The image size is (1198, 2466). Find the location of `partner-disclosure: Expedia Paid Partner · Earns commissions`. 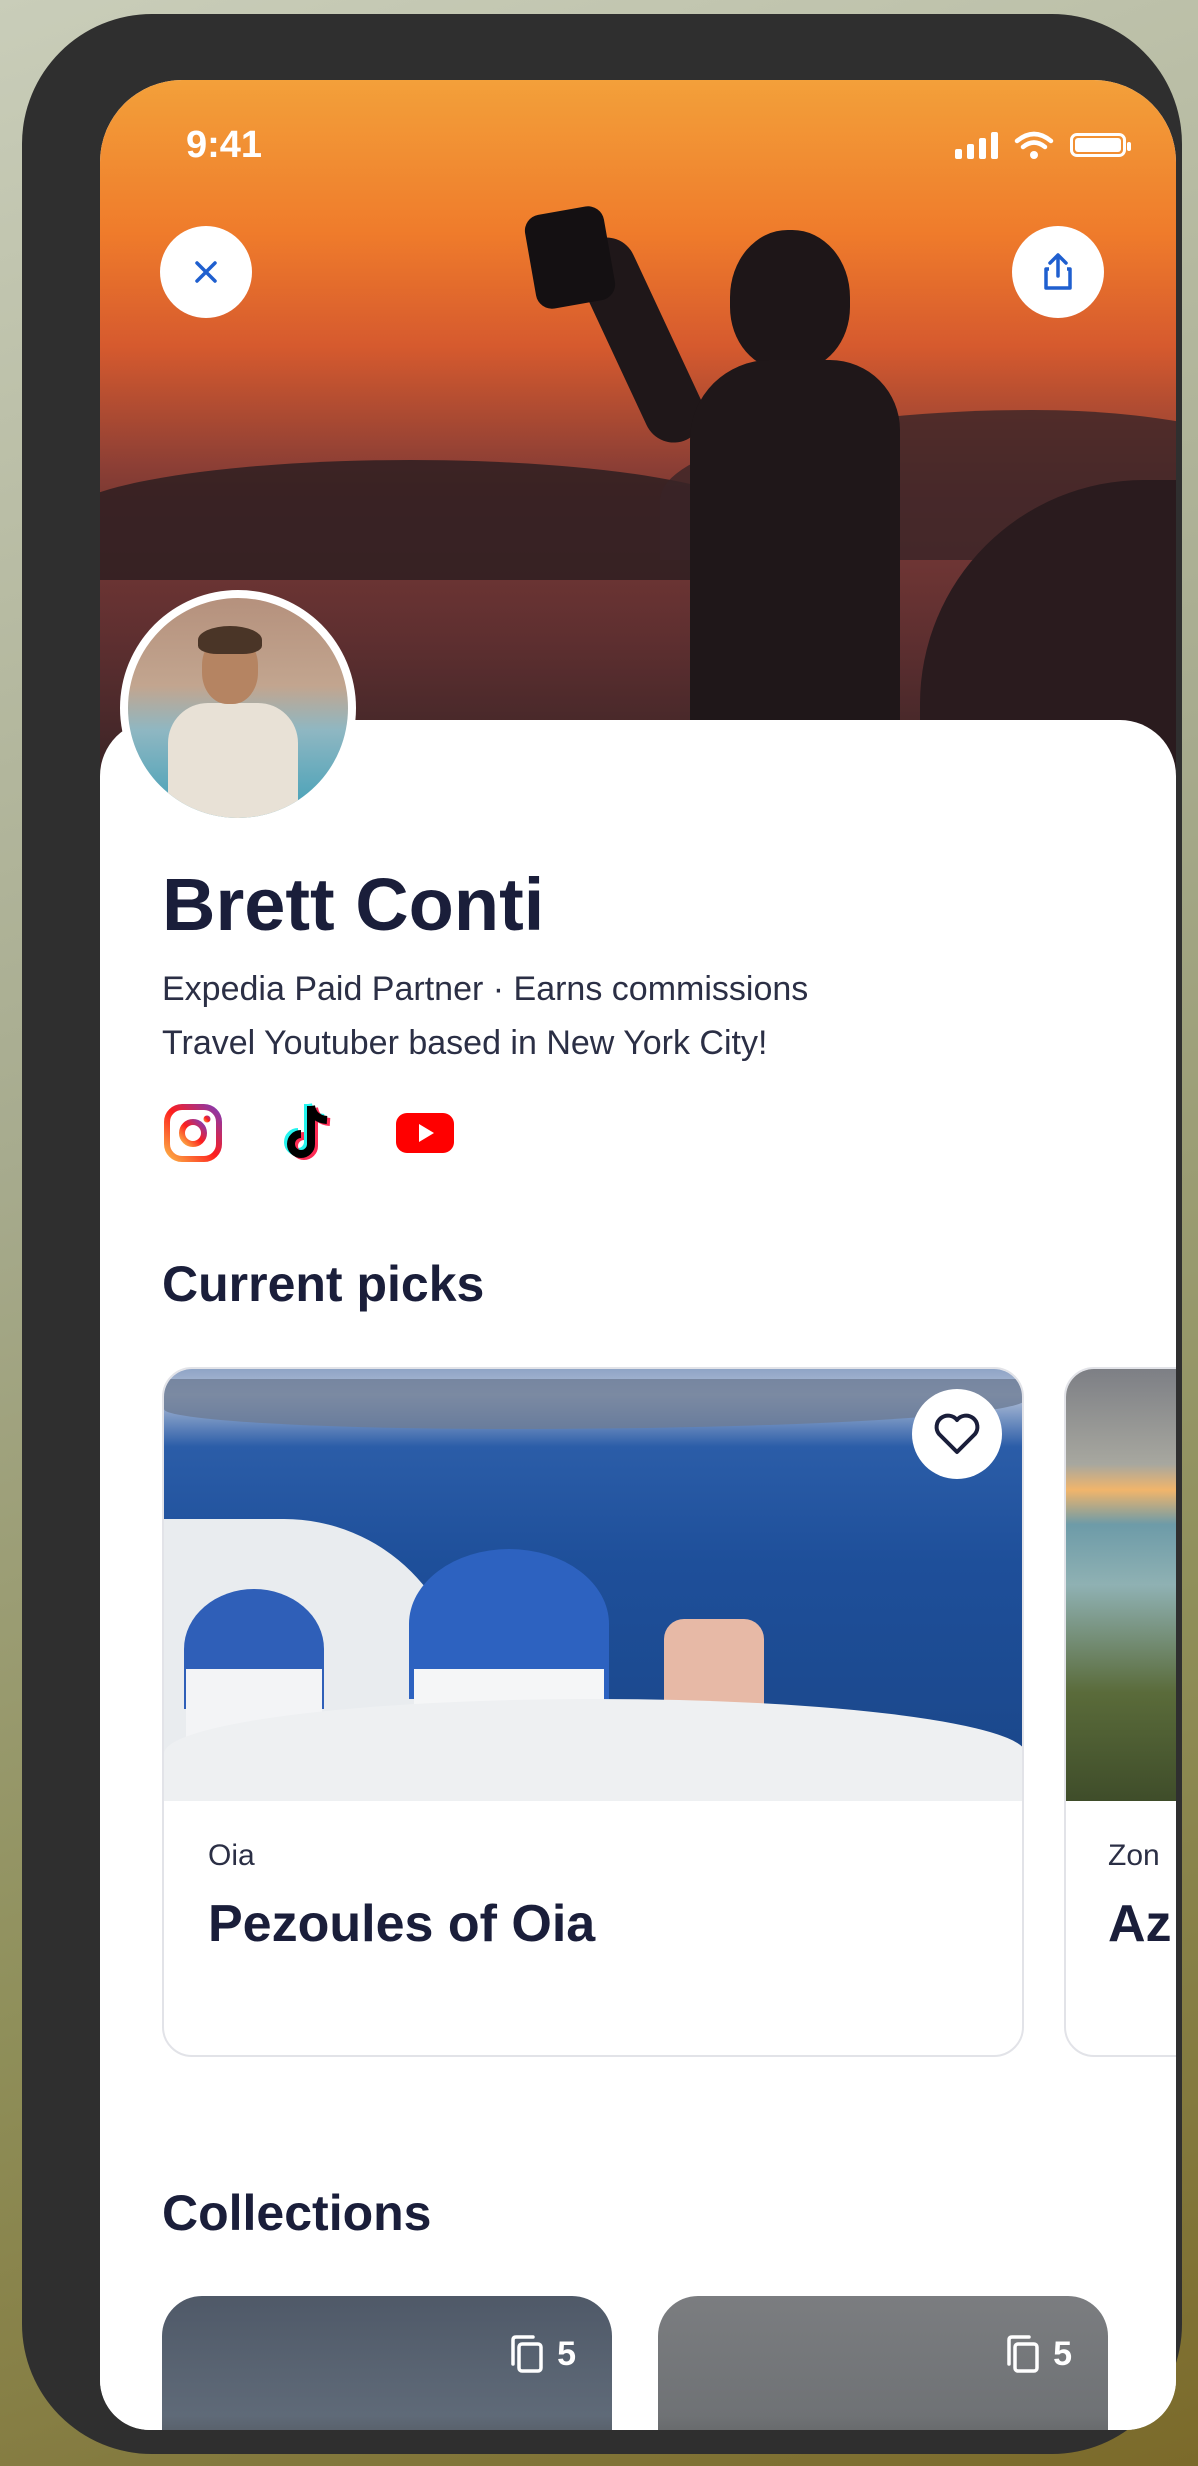

partner-disclosure: Expedia Paid Partner · Earns commissions is located at coordinates (485, 989).